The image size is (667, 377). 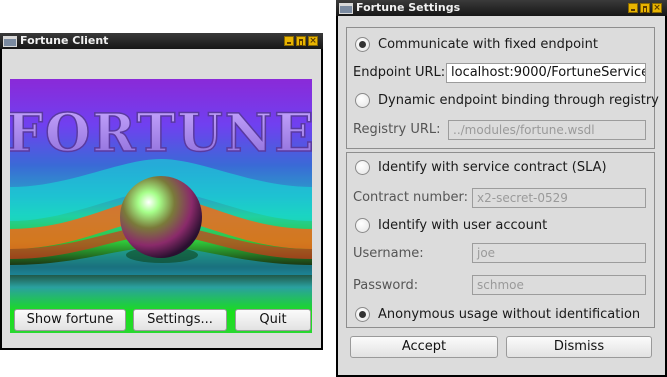 I want to click on show-fortune-button: Show fortune, so click(x=70, y=320).